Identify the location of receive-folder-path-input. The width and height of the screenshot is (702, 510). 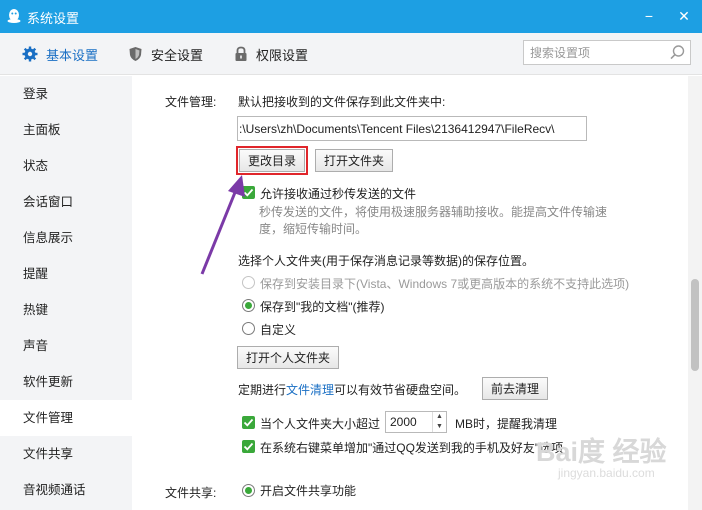
(412, 128).